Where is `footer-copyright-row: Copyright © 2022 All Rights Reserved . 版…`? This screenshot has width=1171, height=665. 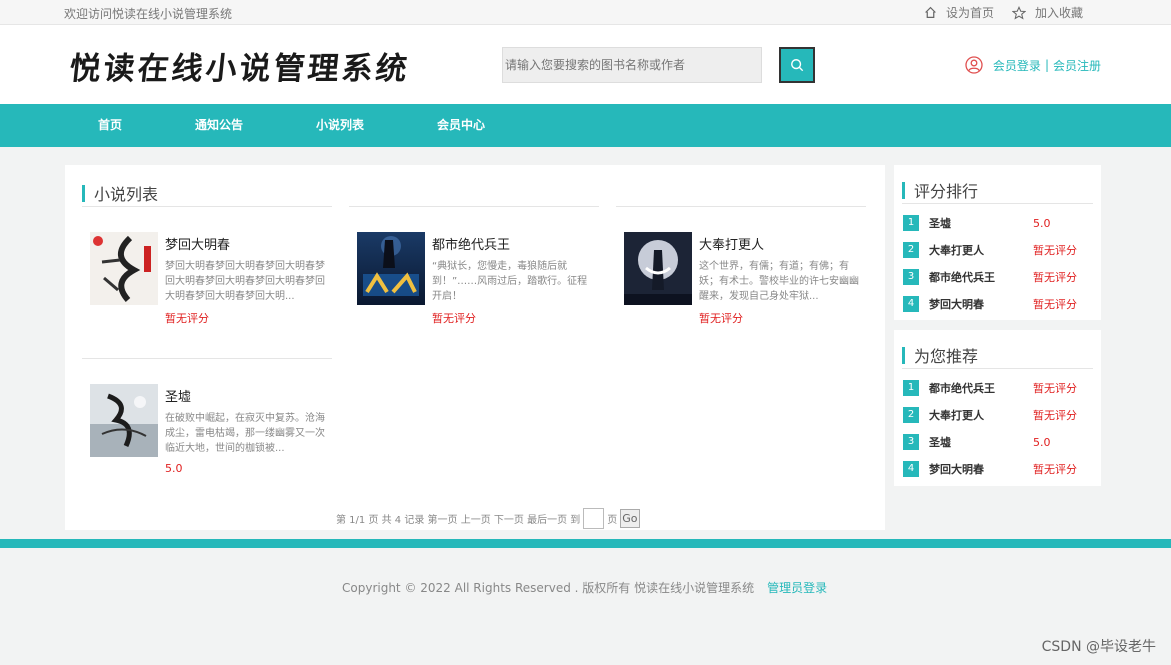
footer-copyright-row: Copyright © 2022 All Rights Reserved . 版… is located at coordinates (584, 587).